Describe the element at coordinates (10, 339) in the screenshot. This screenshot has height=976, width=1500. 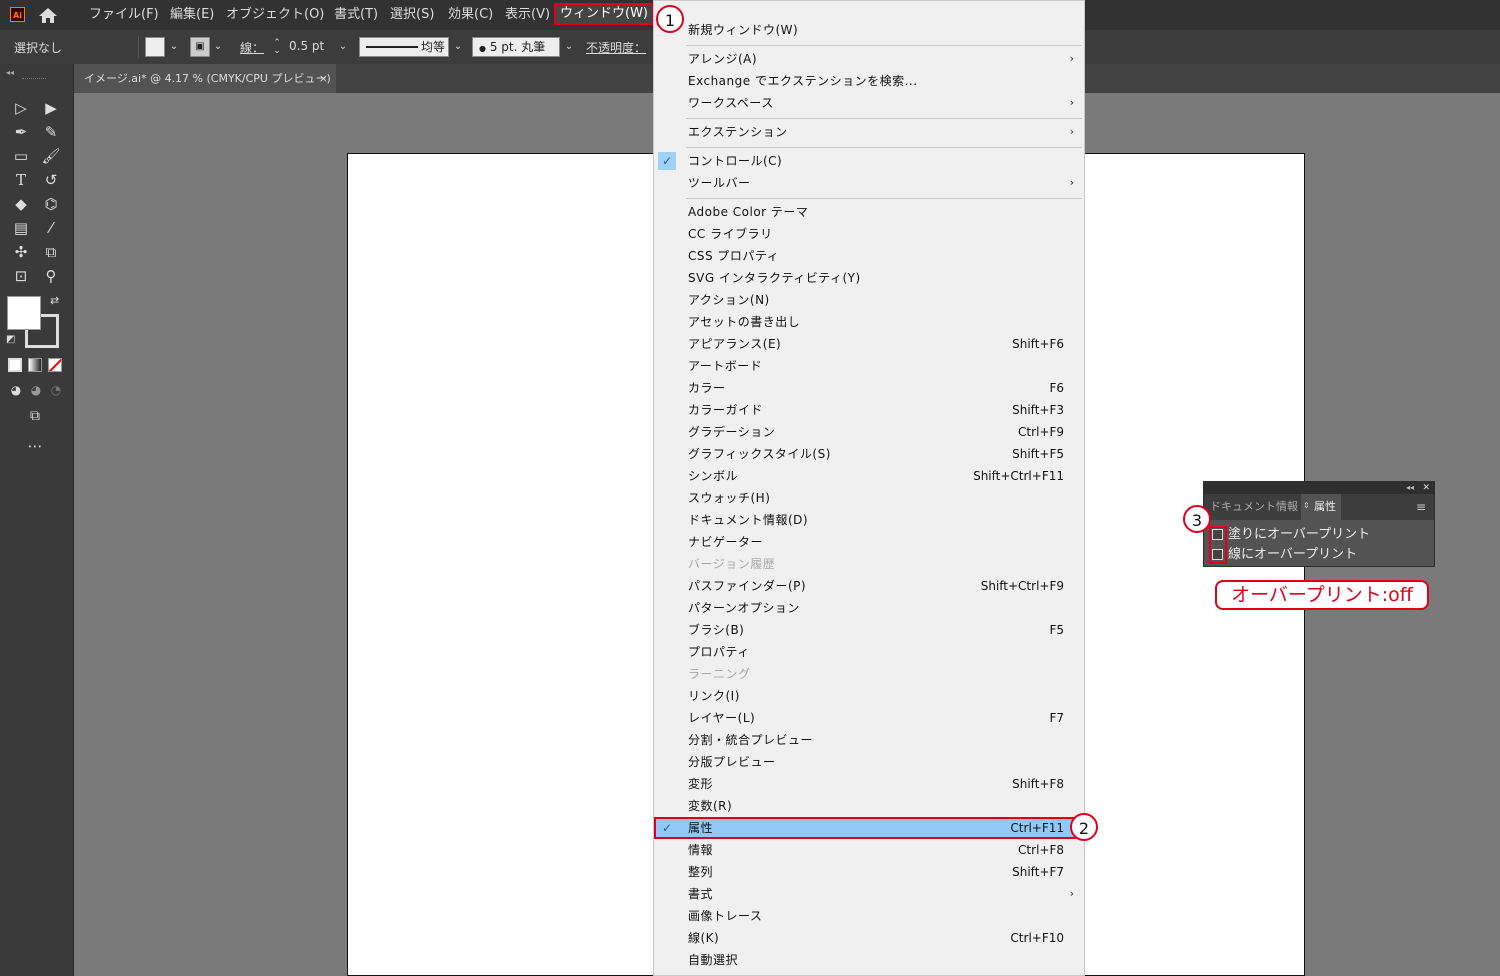
I see `default-colors-icon: ◩` at that location.